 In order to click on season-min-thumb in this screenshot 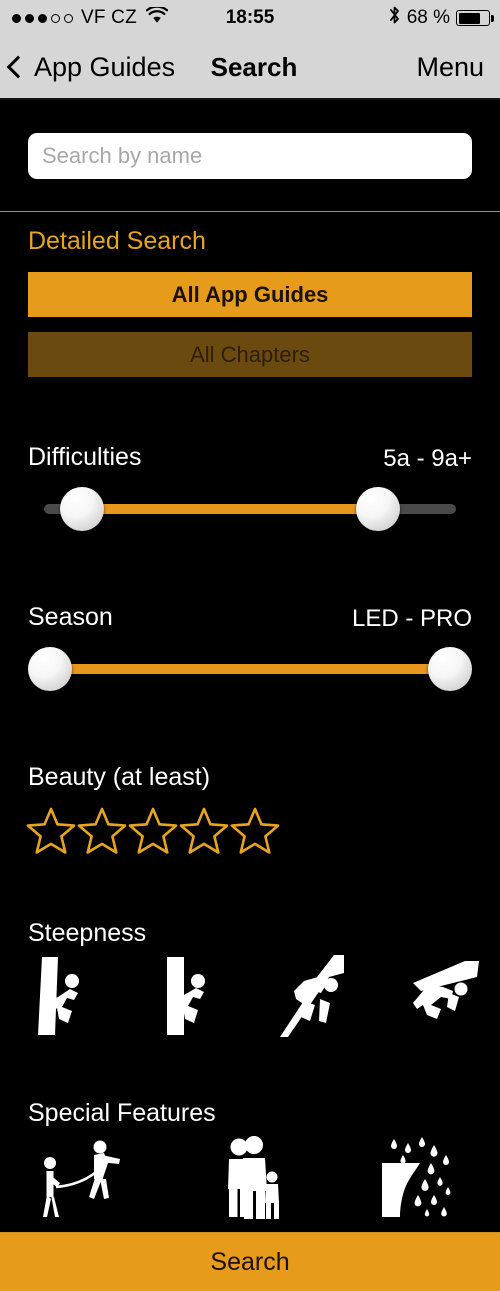, I will do `click(50, 669)`.